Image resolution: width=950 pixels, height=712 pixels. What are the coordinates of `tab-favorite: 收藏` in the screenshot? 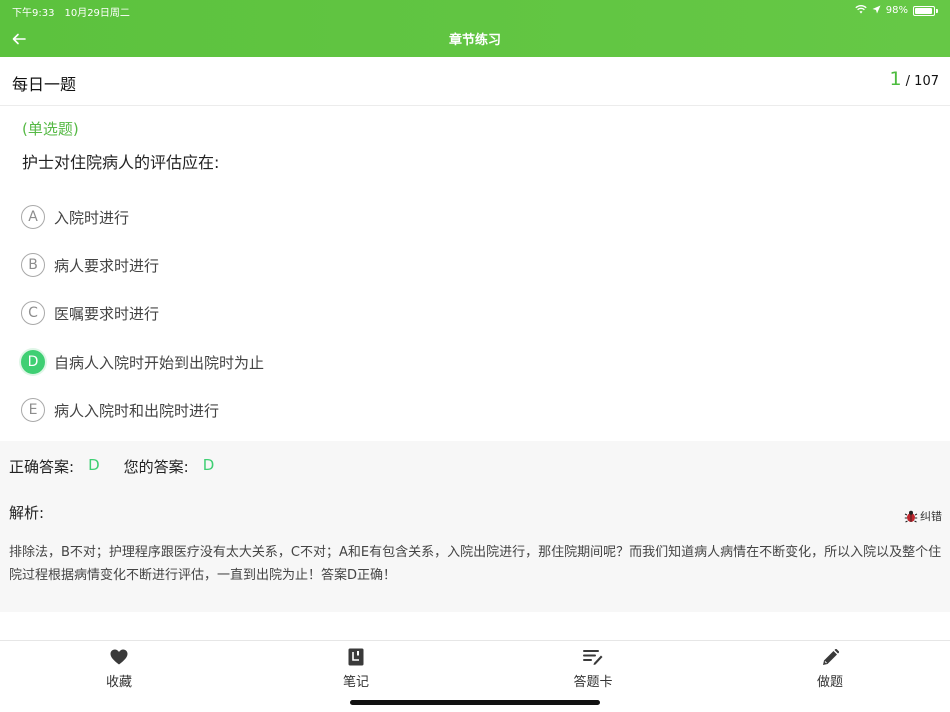 It's located at (119, 668).